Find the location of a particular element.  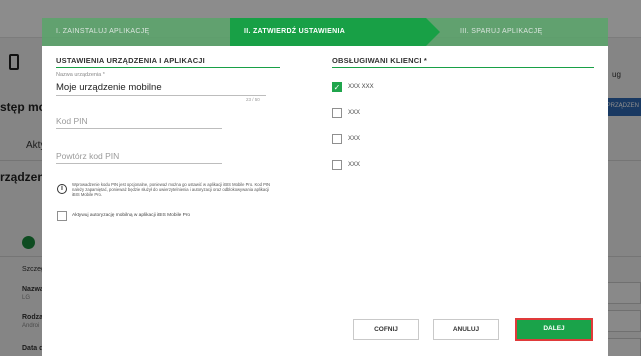

cancel-button: ANULUJ is located at coordinates (466, 329).